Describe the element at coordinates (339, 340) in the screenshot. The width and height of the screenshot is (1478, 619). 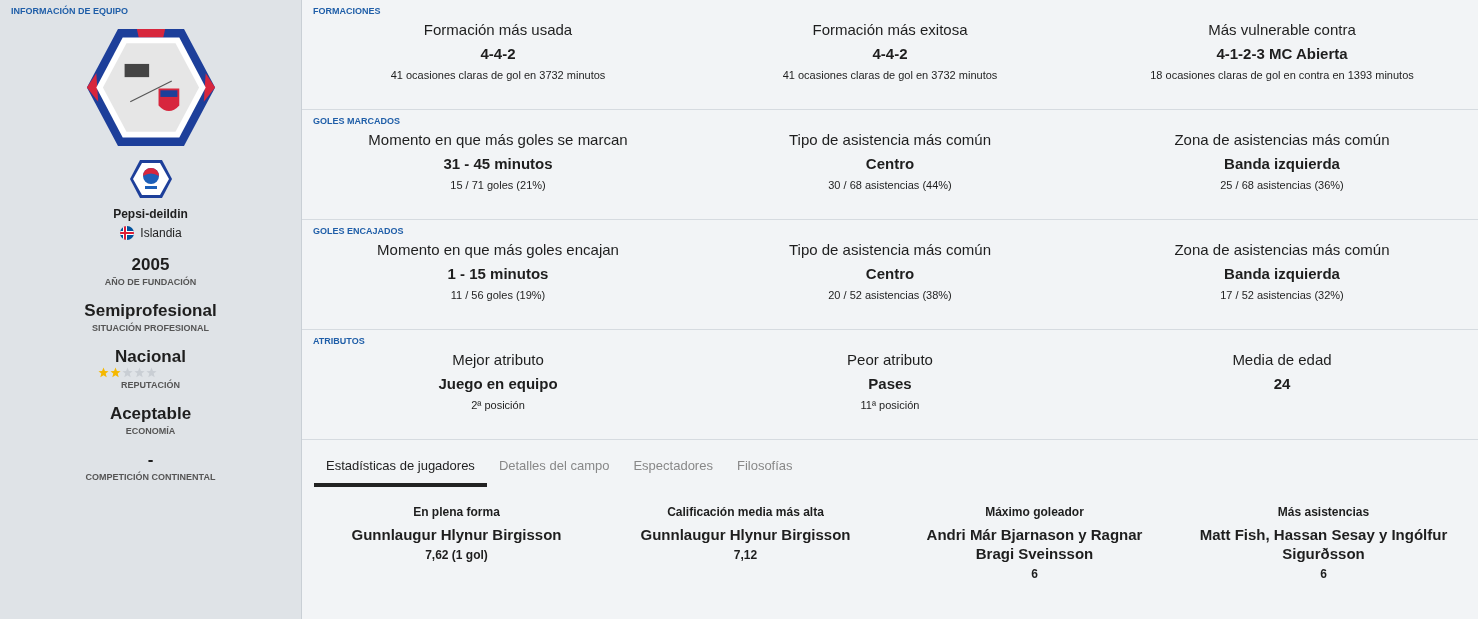
I see `section-heading: ATRIBUTOS` at that location.